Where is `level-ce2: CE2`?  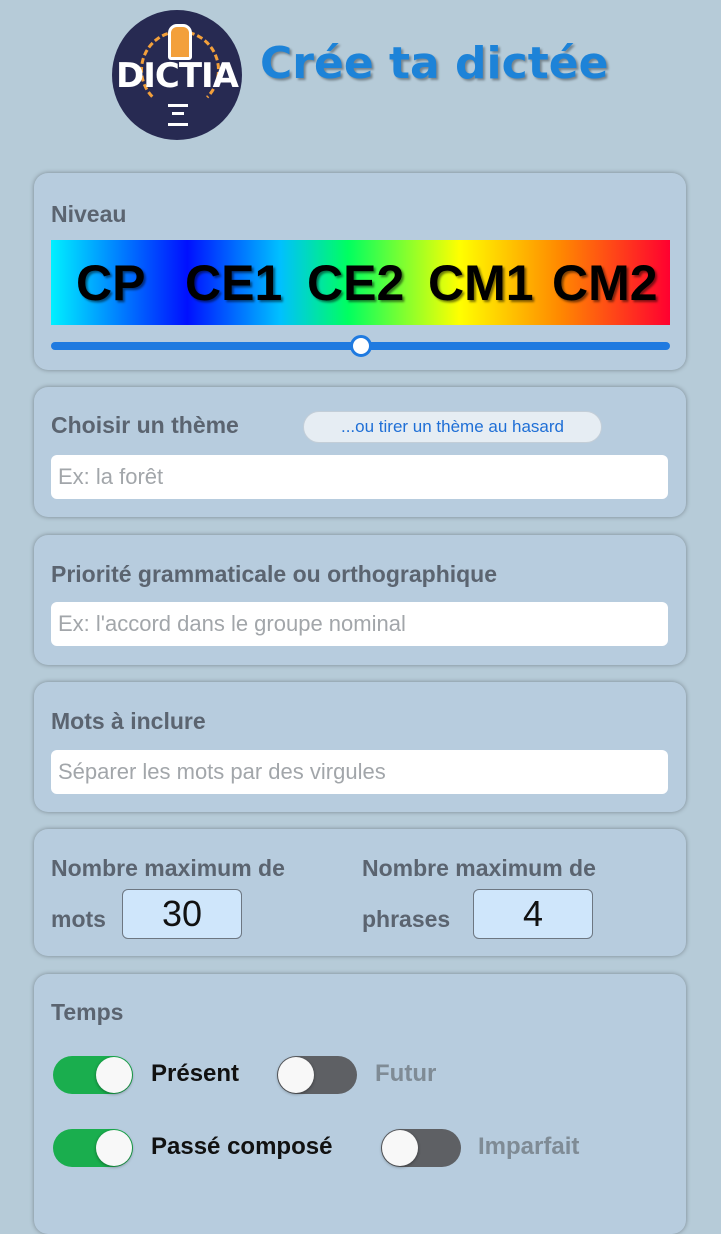 level-ce2: CE2 is located at coordinates (355, 283).